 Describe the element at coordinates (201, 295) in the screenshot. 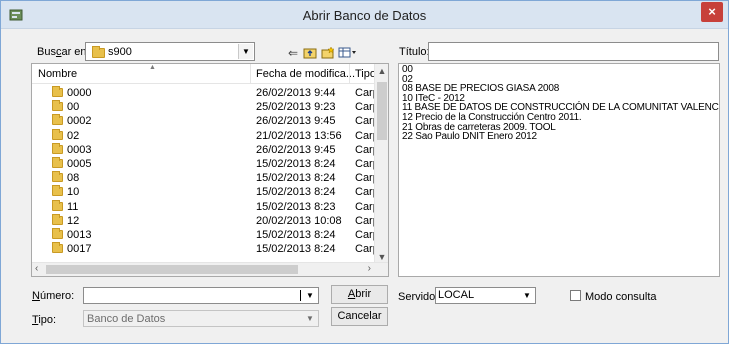

I see `numero-combo: ▼` at that location.